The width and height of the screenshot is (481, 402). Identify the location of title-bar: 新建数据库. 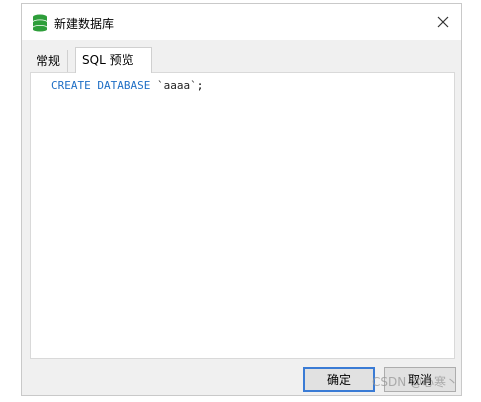
(241, 22).